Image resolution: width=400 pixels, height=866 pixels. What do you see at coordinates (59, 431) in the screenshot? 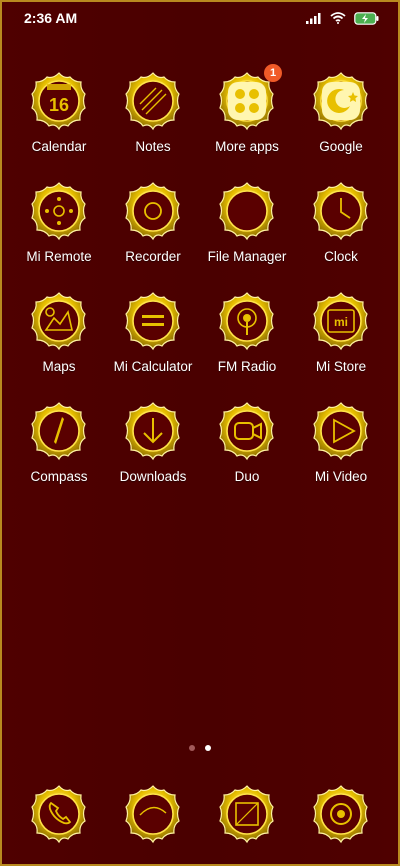
I see `compass-icon` at bounding box center [59, 431].